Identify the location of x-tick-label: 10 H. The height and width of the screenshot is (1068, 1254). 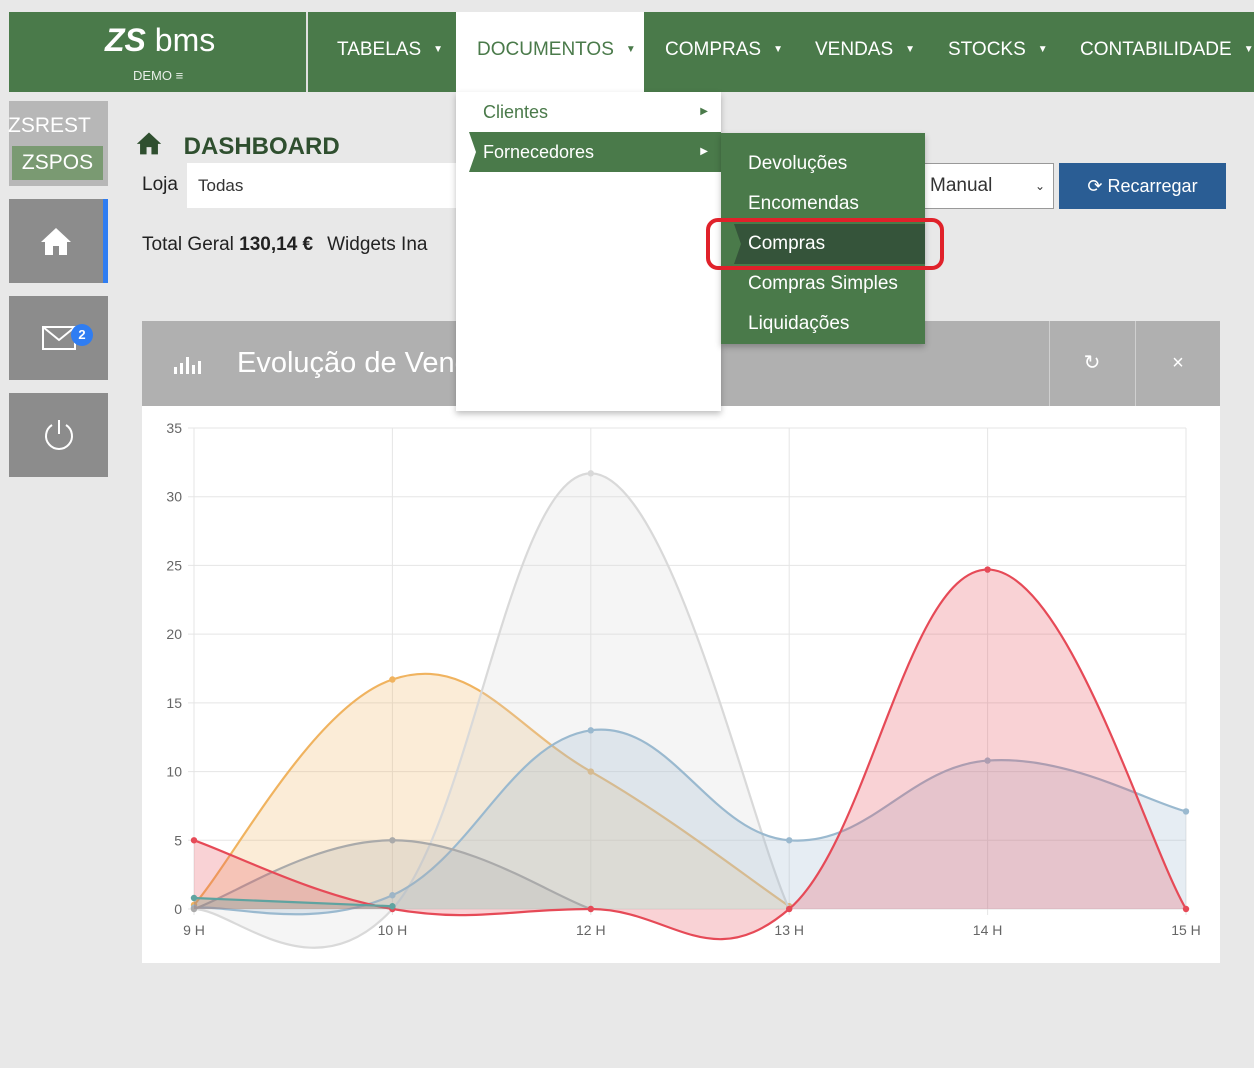
(393, 930).